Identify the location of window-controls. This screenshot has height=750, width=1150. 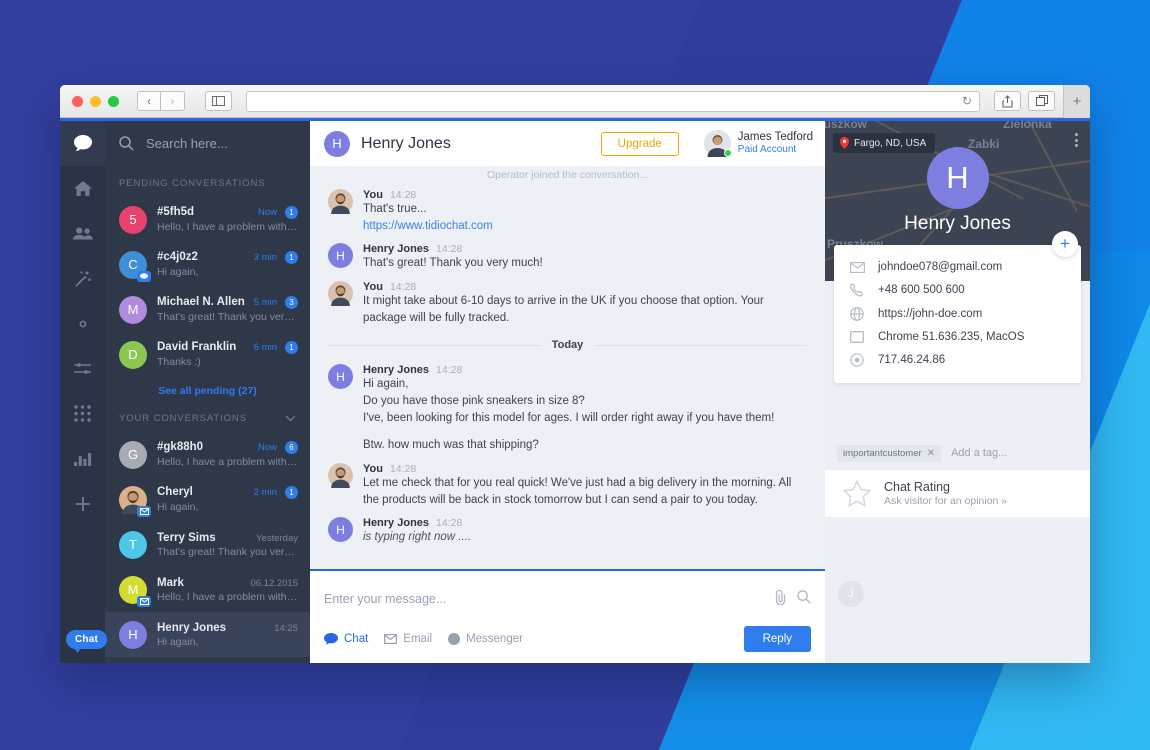
(93, 101).